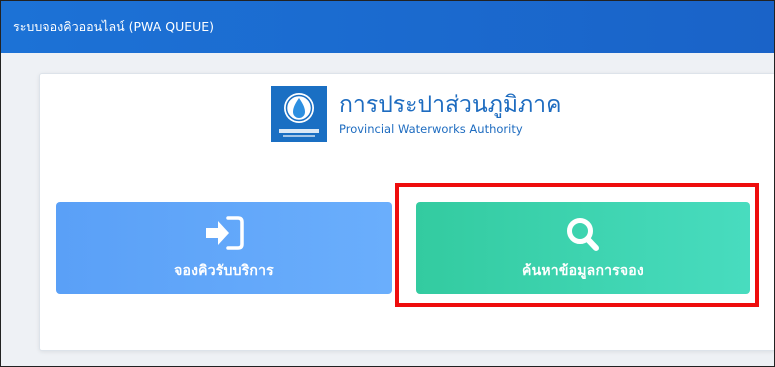  I want to click on book-queue-label: จองคิวรับบริการ, so click(224, 271).